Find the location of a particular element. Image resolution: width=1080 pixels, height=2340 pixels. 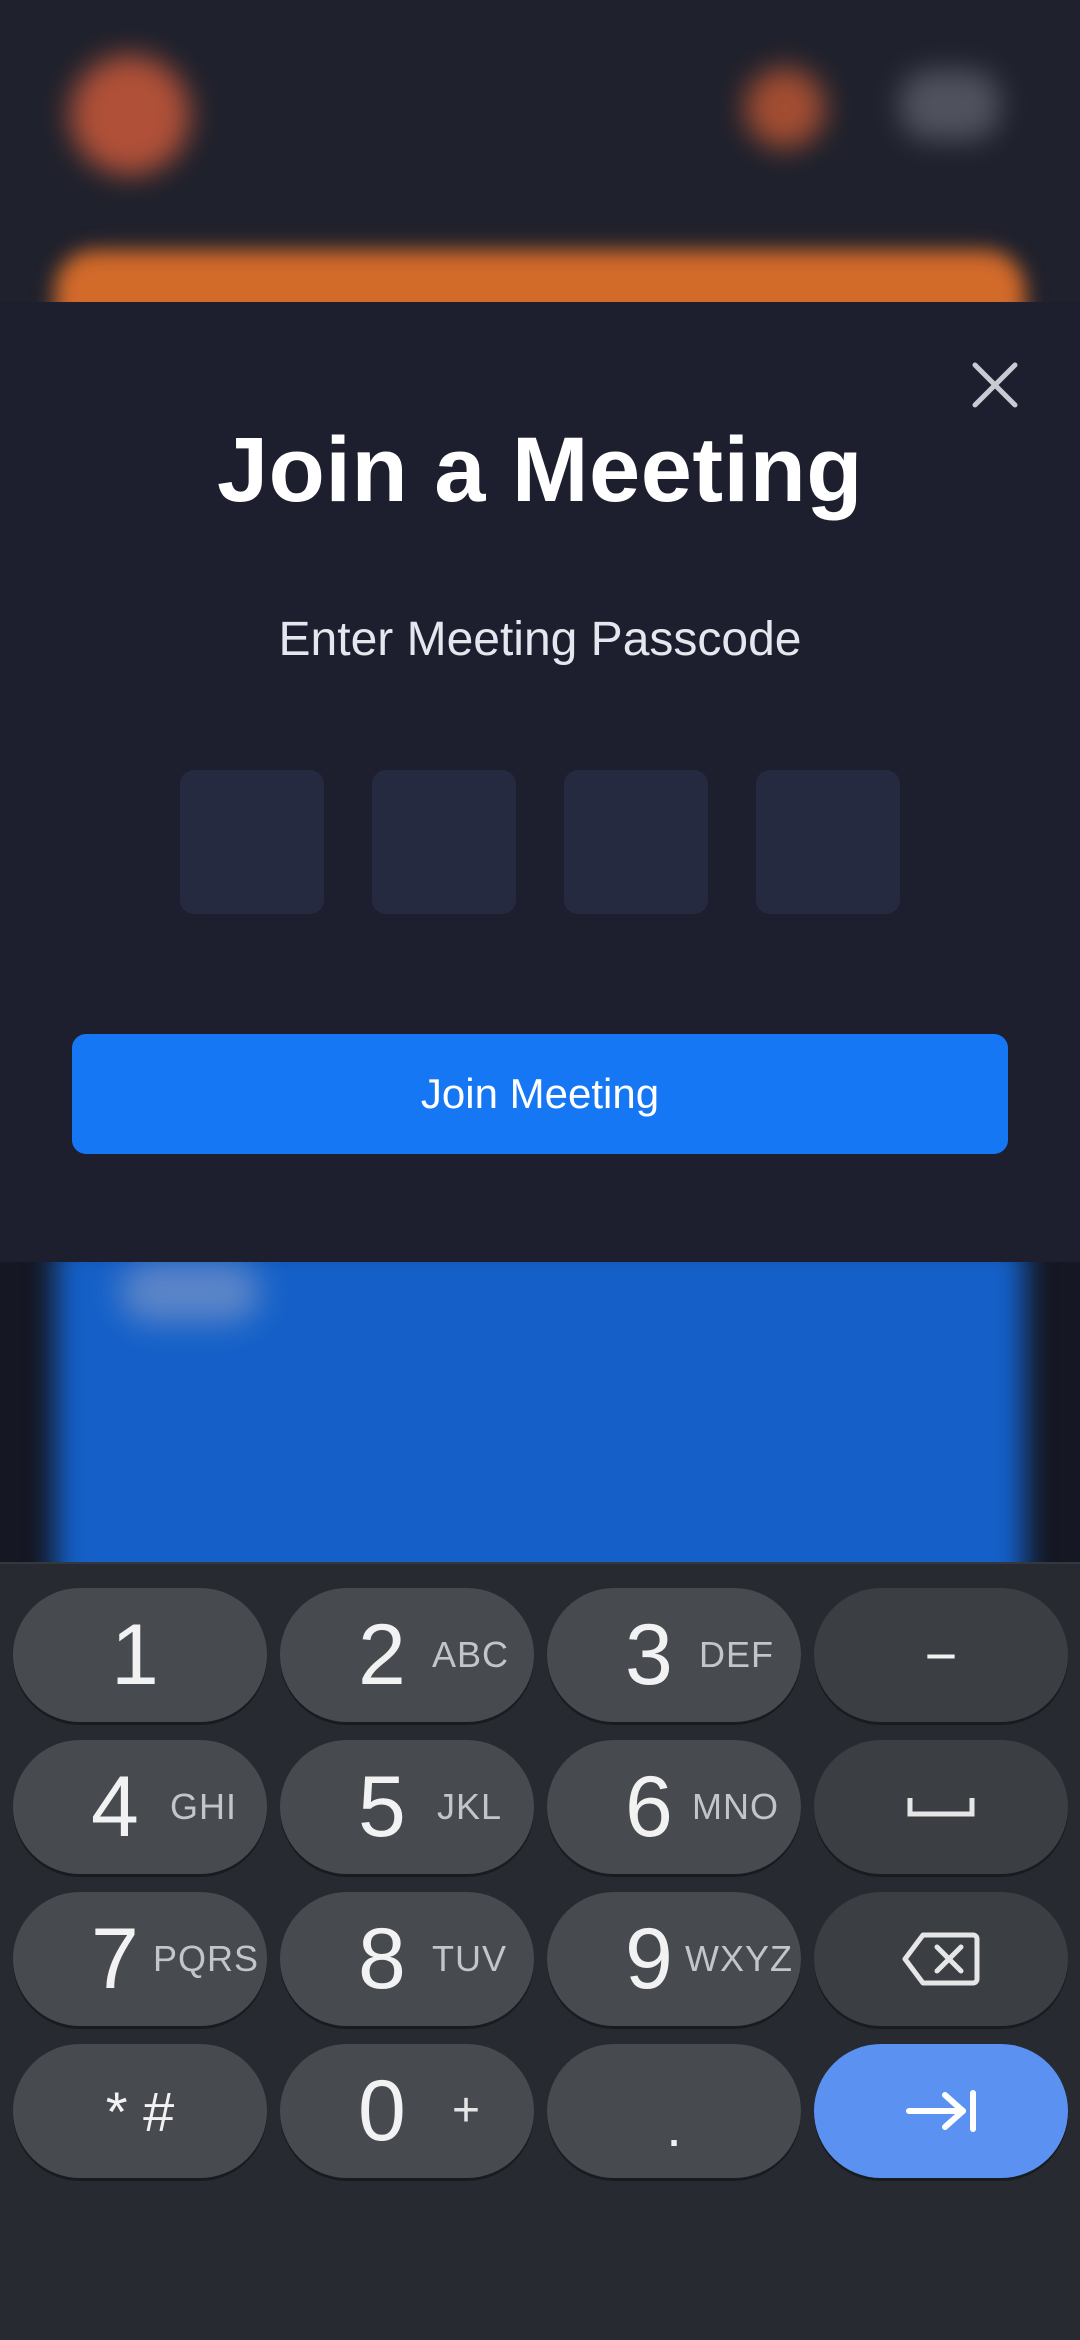

key-letters: DEF is located at coordinates (736, 1654).